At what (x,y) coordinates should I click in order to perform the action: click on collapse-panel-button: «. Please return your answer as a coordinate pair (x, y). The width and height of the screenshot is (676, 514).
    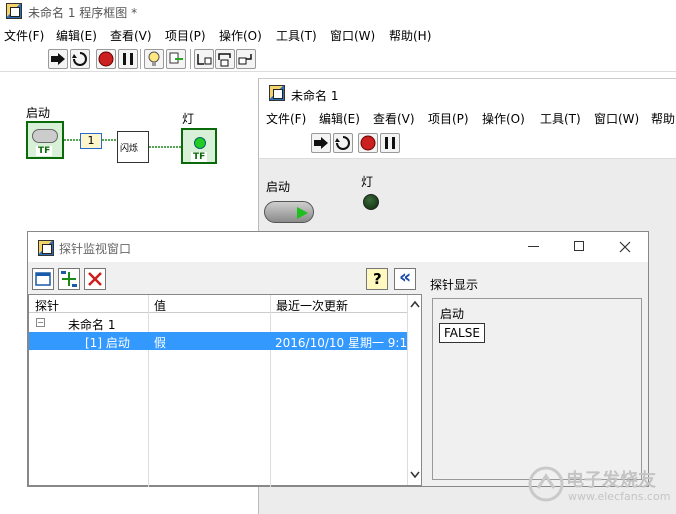
    Looking at the image, I should click on (405, 278).